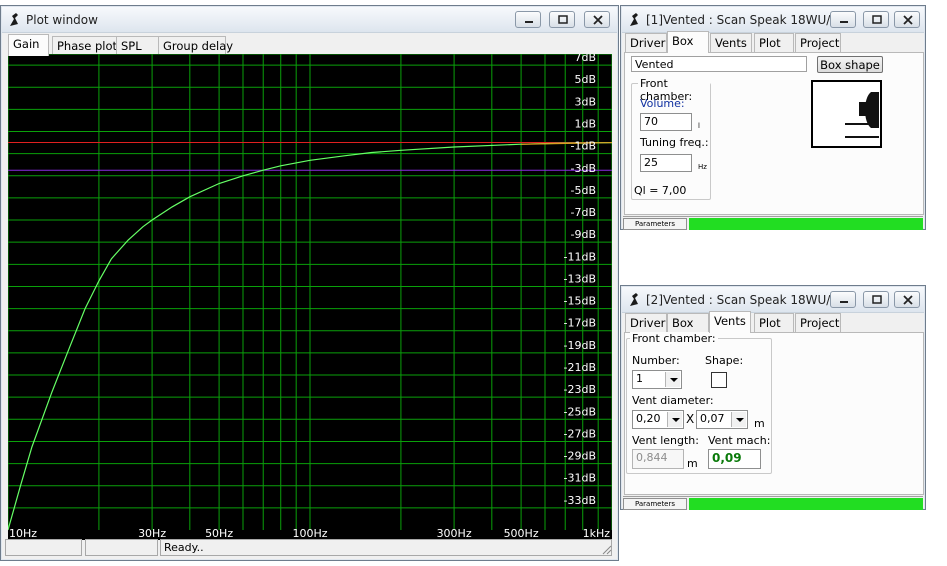 The height and width of the screenshot is (566, 947). Describe the element at coordinates (580, 478) in the screenshot. I see `y-tick-label: -31dB` at that location.